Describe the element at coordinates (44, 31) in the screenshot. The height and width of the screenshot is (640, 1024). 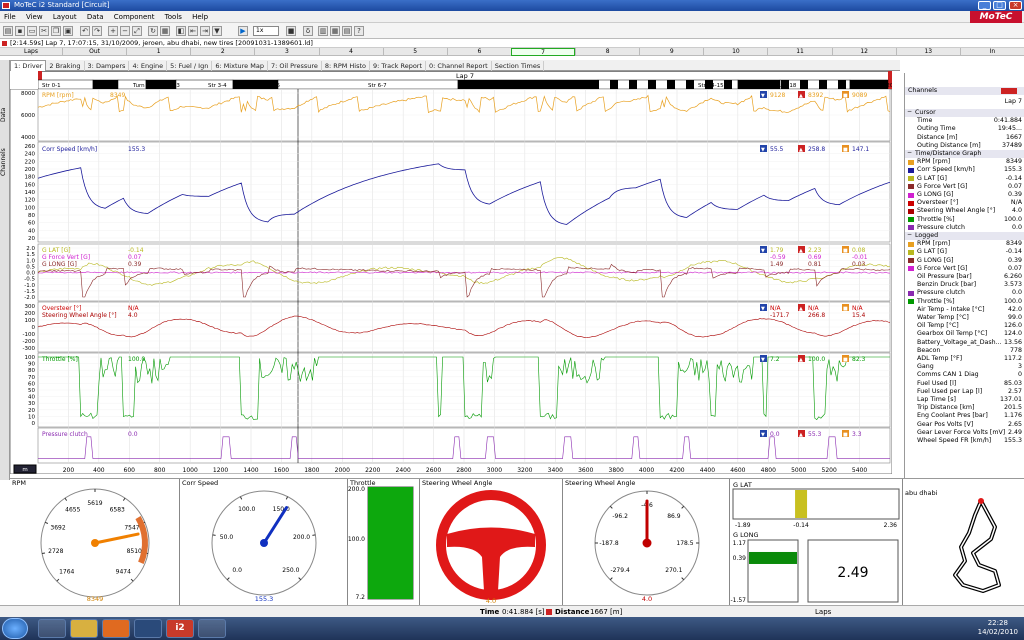
I see `cut-icon: ✂` at that location.